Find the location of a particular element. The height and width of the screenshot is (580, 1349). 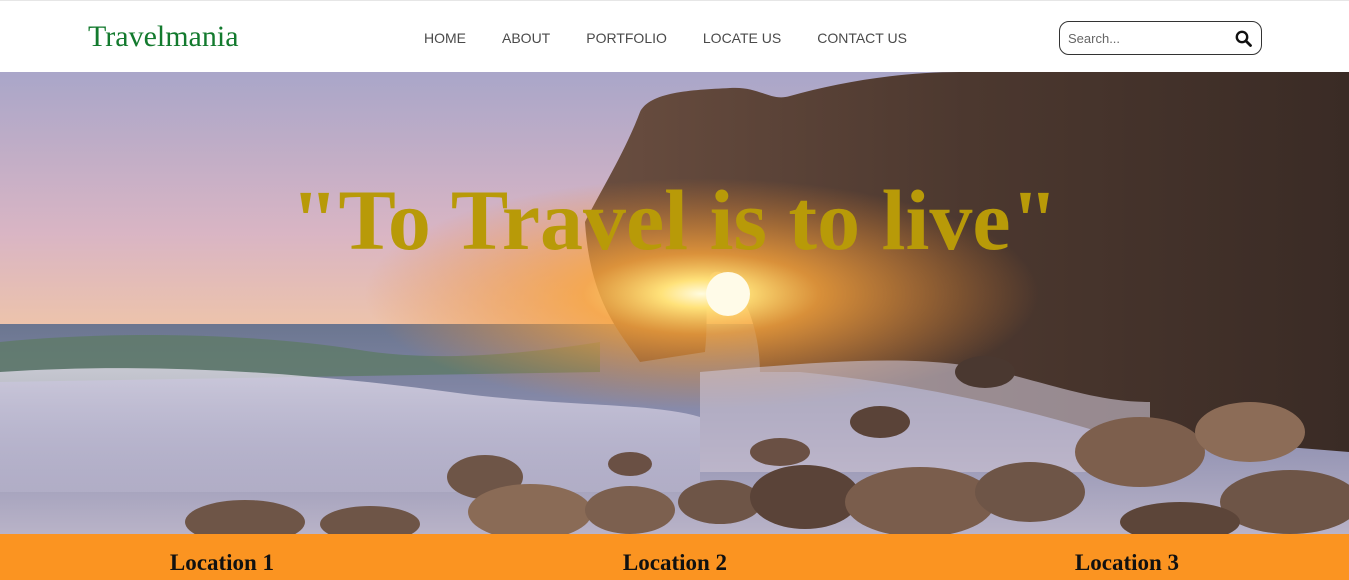

nav-link-home: HOME is located at coordinates (445, 38).